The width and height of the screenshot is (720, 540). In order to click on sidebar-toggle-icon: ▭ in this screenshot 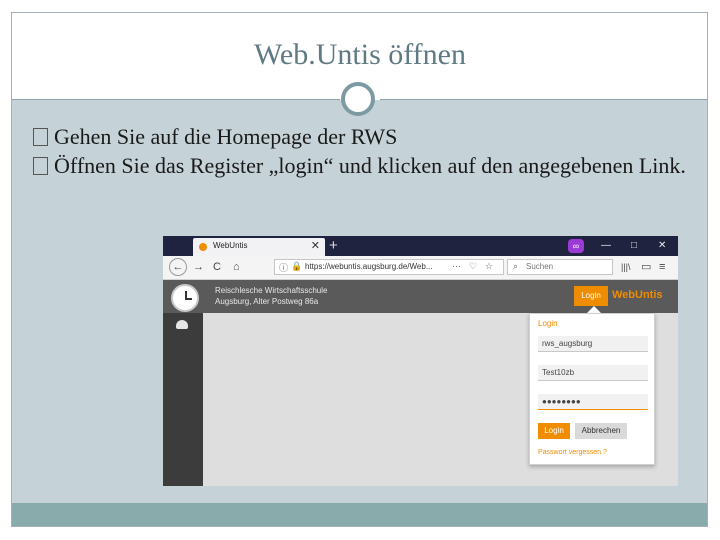, I will do `click(646, 267)`.